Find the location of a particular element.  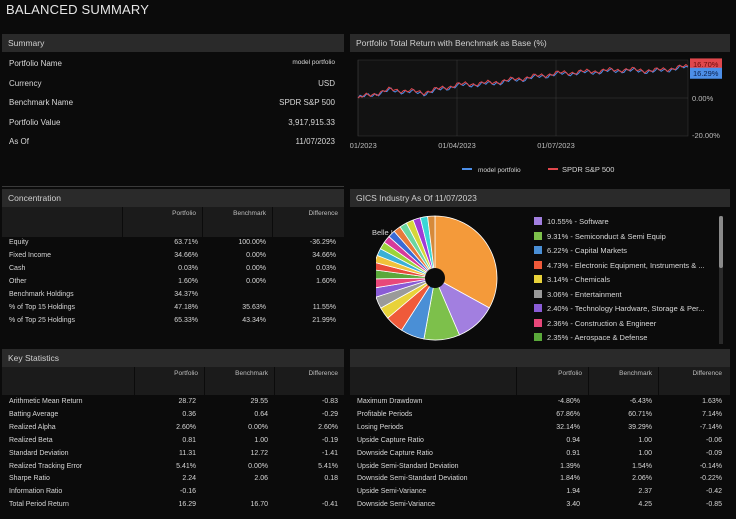

cell-p: 1.60% is located at coordinates (188, 281).